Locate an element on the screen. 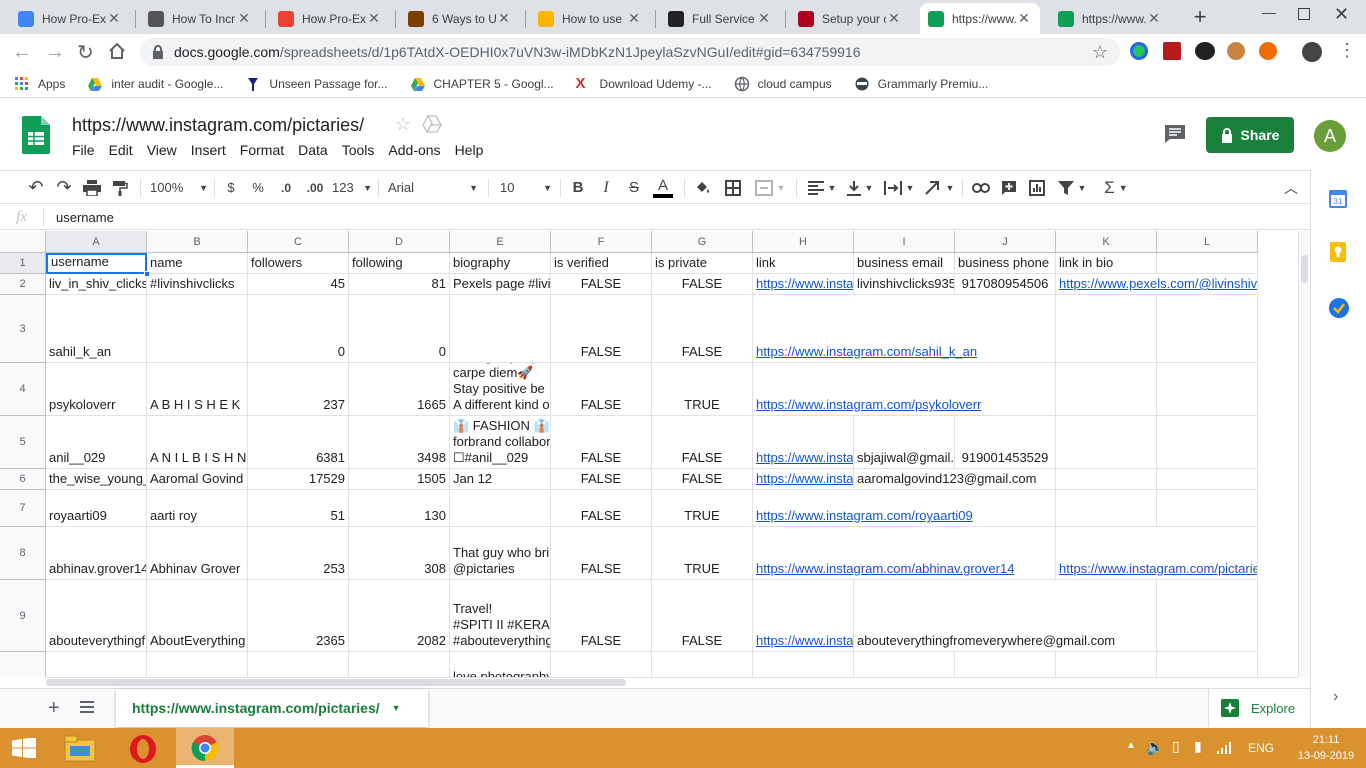 This screenshot has width=1366, height=768. font-select: Arial ▼ is located at coordinates (433, 187).